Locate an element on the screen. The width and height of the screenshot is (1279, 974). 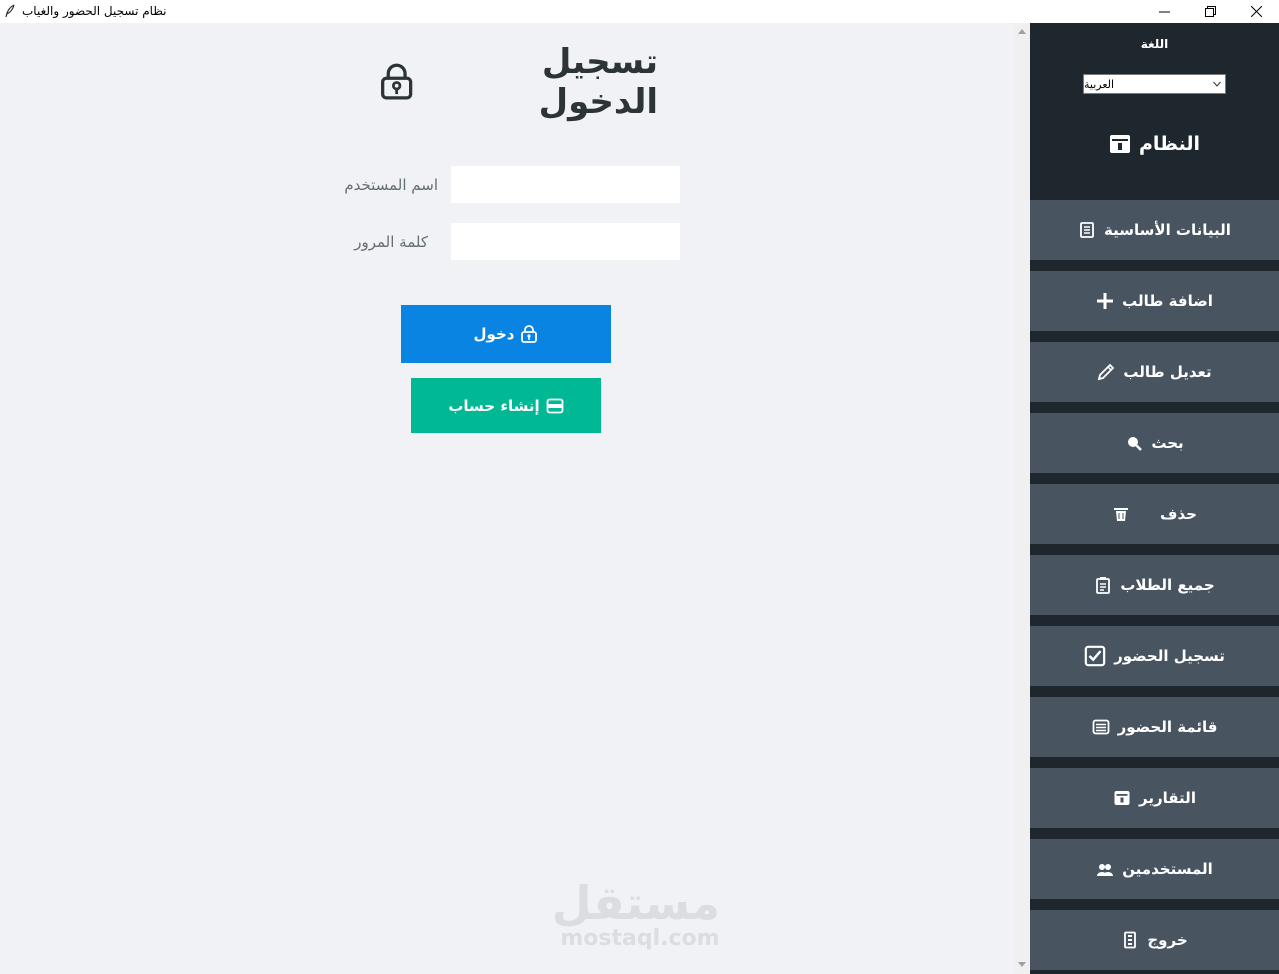
password-label: كلمة المرور is located at coordinates (391, 242).